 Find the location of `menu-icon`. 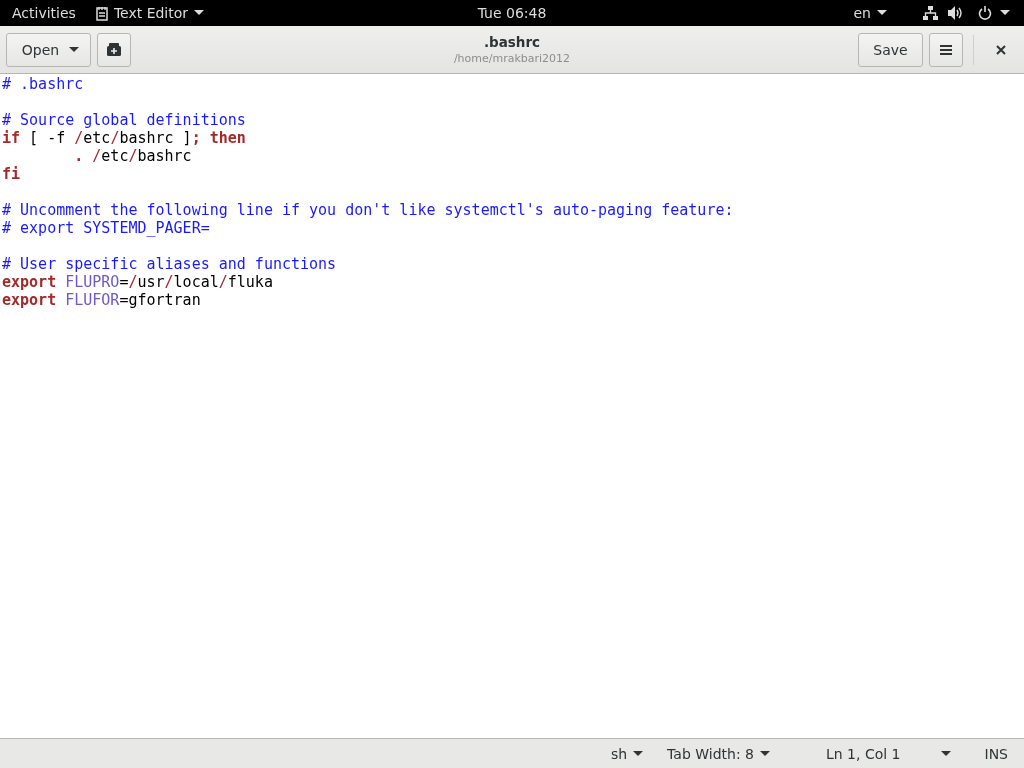

menu-icon is located at coordinates (946, 49).